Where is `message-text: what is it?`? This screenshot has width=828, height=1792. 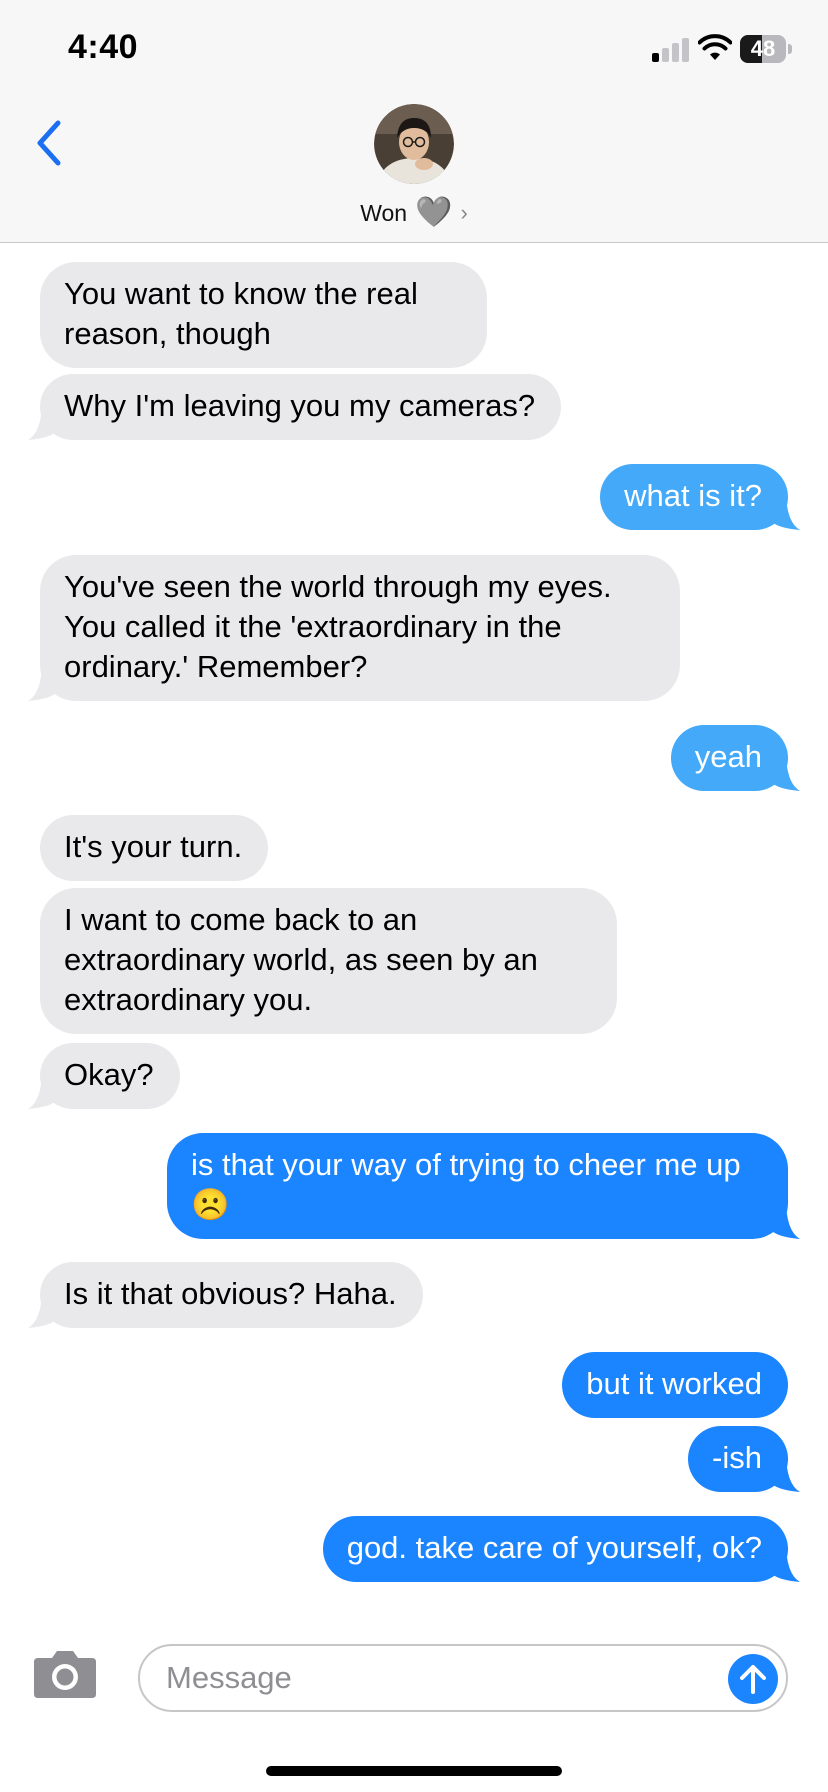 message-text: what is it? is located at coordinates (693, 495).